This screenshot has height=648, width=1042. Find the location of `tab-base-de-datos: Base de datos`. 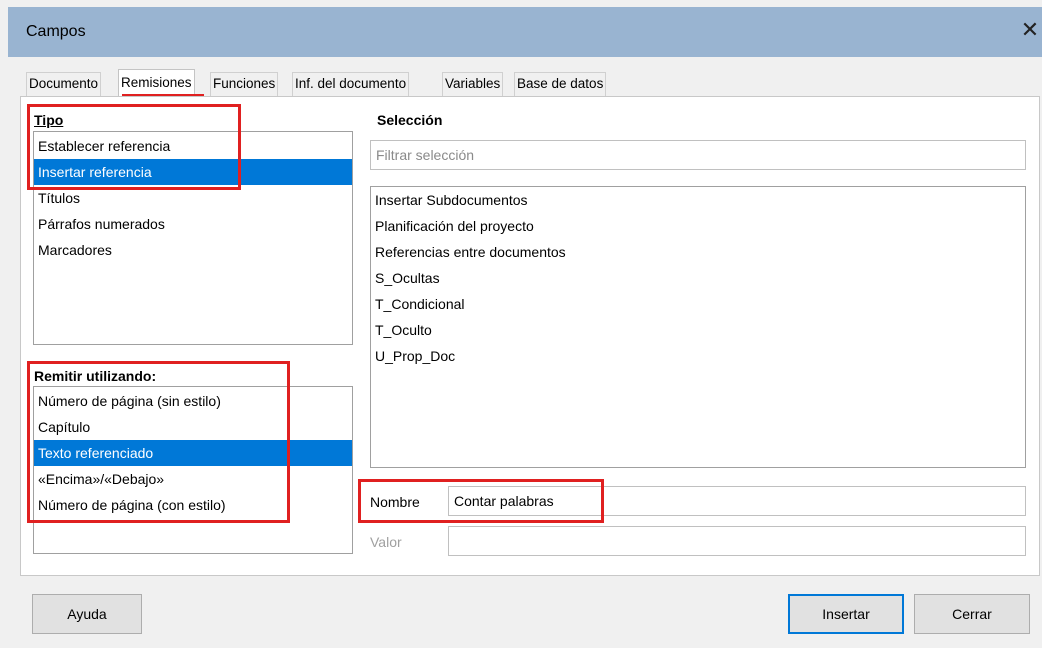

tab-base-de-datos: Base de datos is located at coordinates (560, 84).